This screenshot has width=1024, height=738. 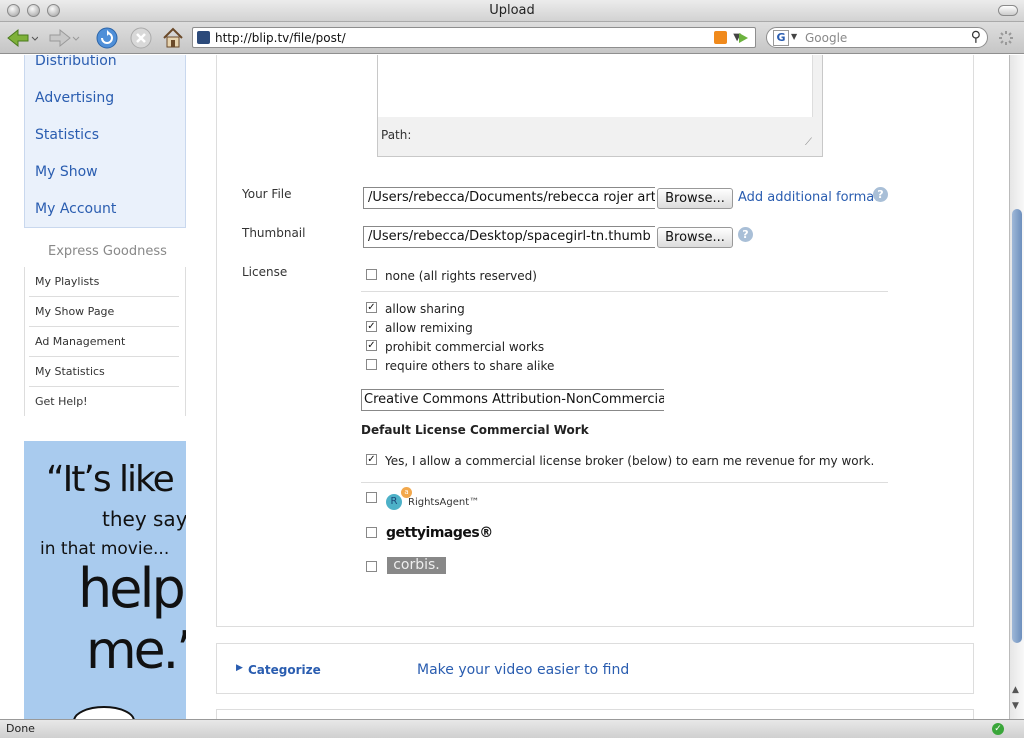 I want to click on ad-line-2: they say, so click(x=144, y=519).